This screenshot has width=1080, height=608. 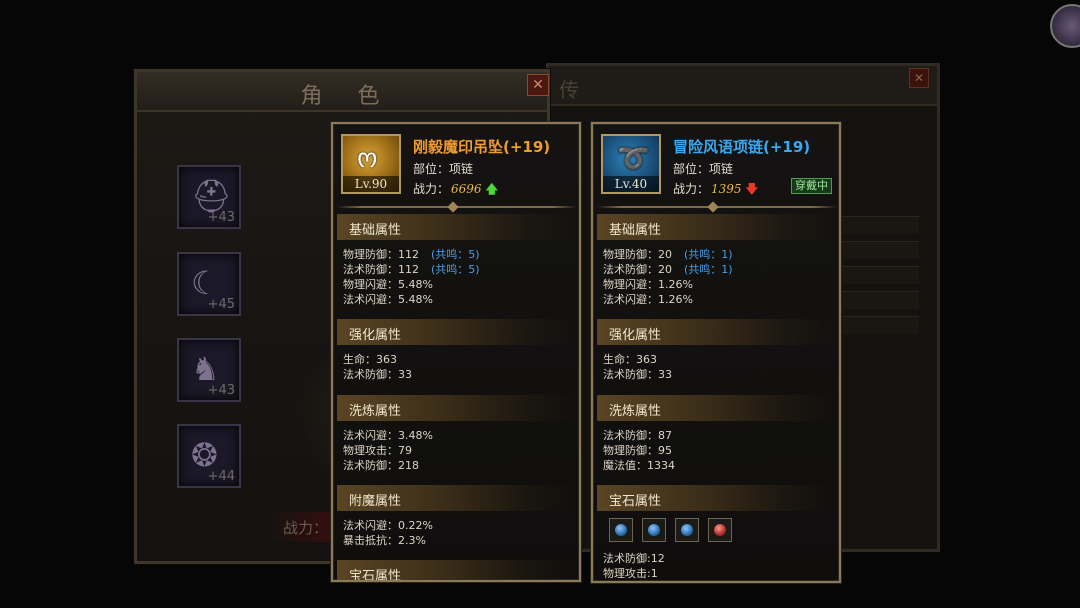 What do you see at coordinates (367, 159) in the screenshot?
I see `pendant-icon: ო` at bounding box center [367, 159].